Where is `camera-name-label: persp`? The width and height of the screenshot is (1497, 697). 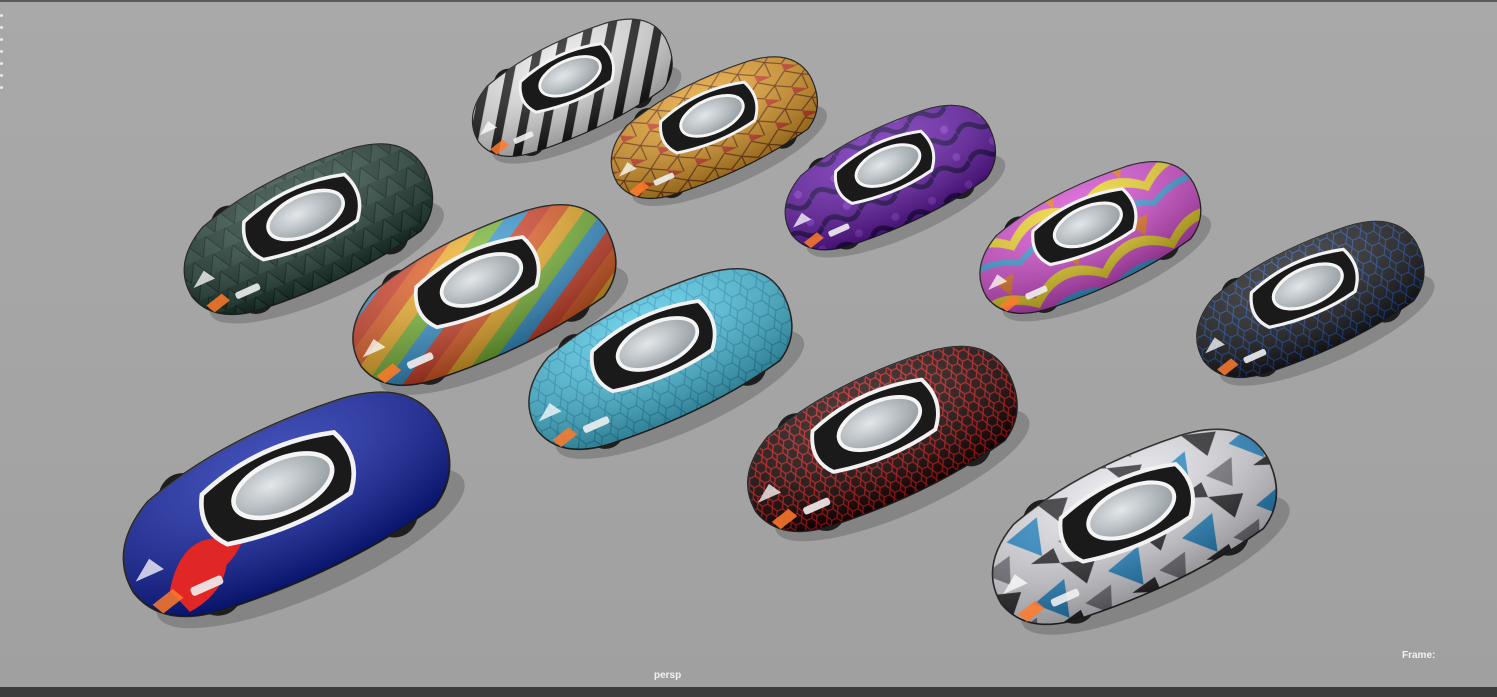 camera-name-label: persp is located at coordinates (668, 675).